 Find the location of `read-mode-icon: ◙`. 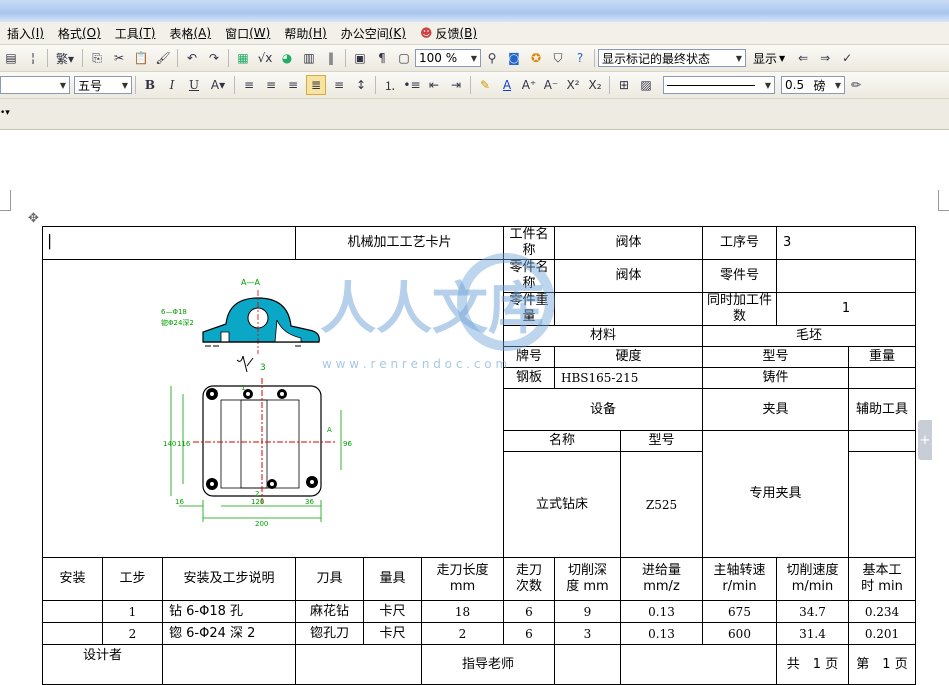

read-mode-icon: ◙ is located at coordinates (514, 58).